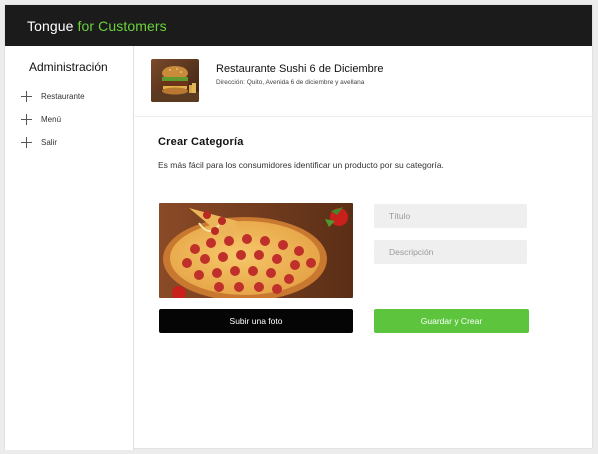  What do you see at coordinates (49, 142) in the screenshot?
I see `sidebar-item-label: Salir` at bounding box center [49, 142].